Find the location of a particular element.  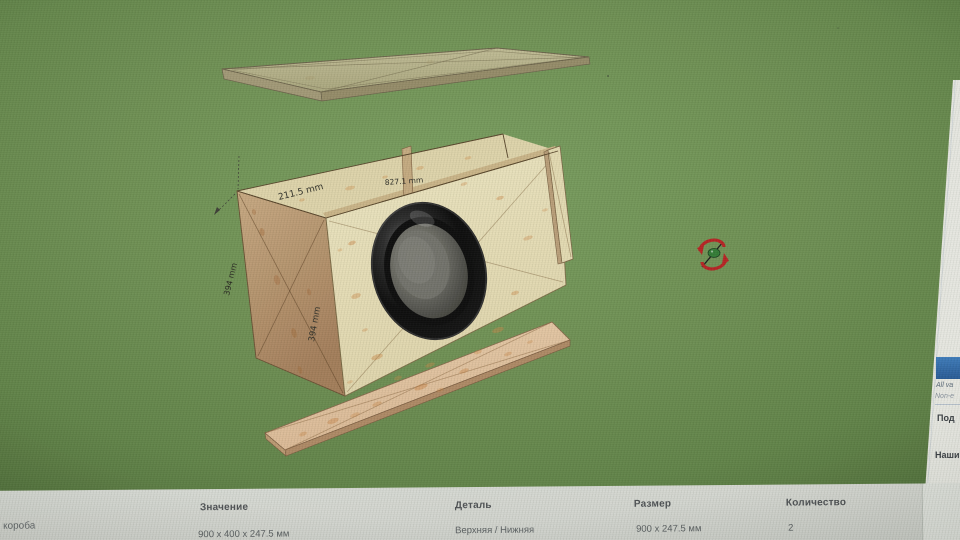

col-header-size: Размер is located at coordinates (652, 504).